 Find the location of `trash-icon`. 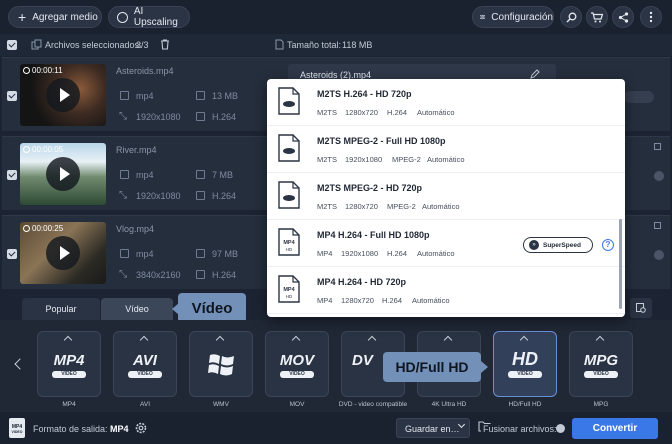

trash-icon is located at coordinates (165, 44).